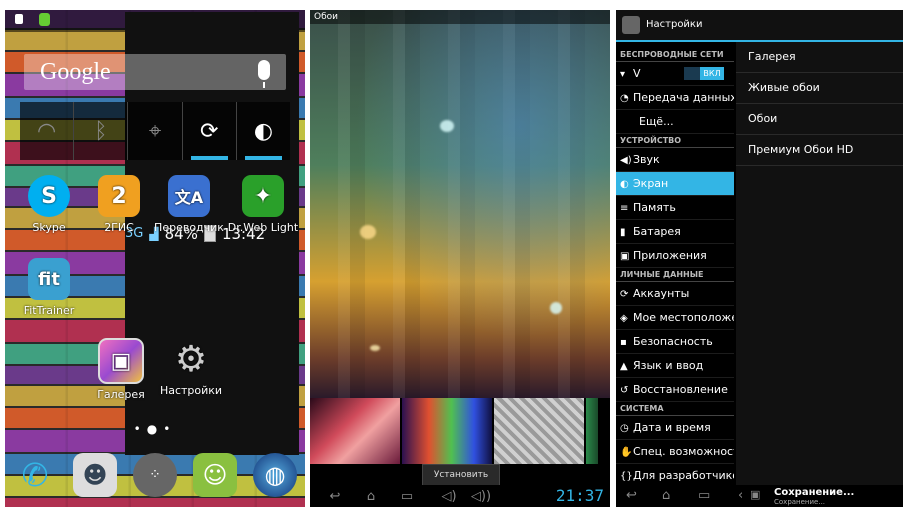 The width and height of the screenshot is (904, 507). What do you see at coordinates (624, 318) in the screenshot?
I see `location-icon: ◈` at bounding box center [624, 318].